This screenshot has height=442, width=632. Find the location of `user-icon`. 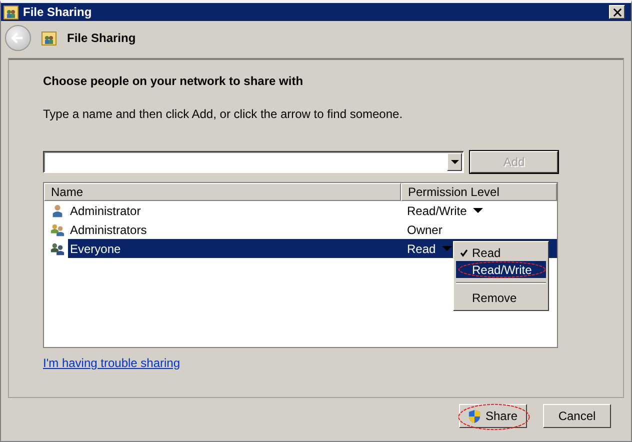

user-icon is located at coordinates (57, 210).